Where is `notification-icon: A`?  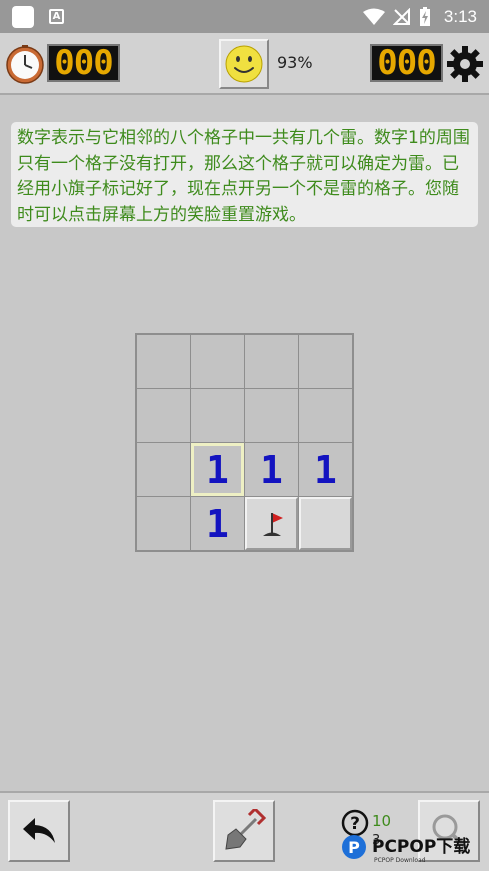
notification-icon: A is located at coordinates (56, 16).